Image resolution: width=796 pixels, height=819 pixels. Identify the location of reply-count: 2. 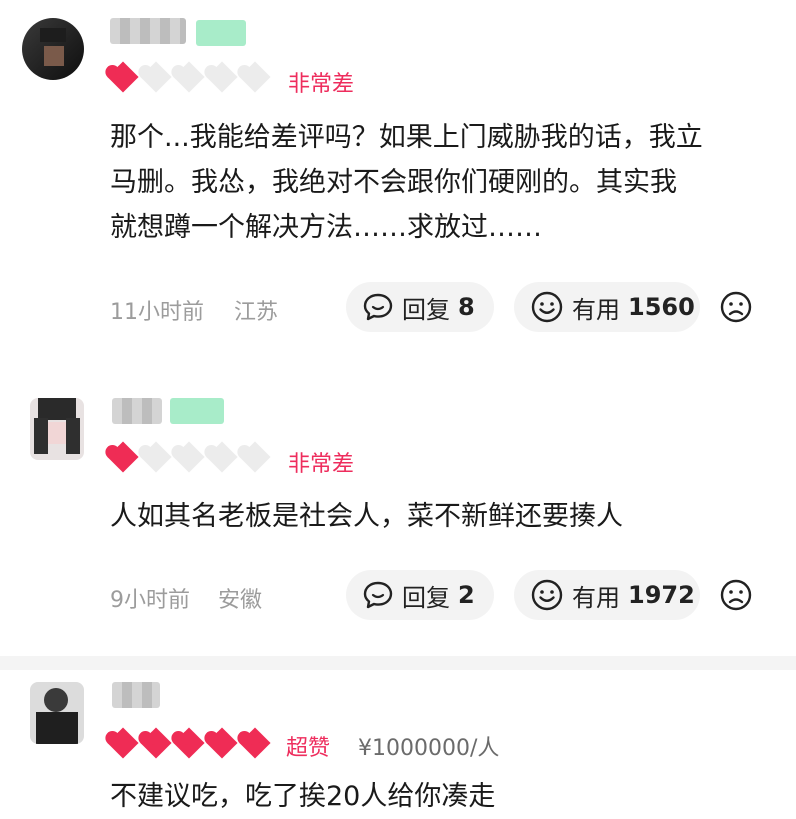
(466, 595).